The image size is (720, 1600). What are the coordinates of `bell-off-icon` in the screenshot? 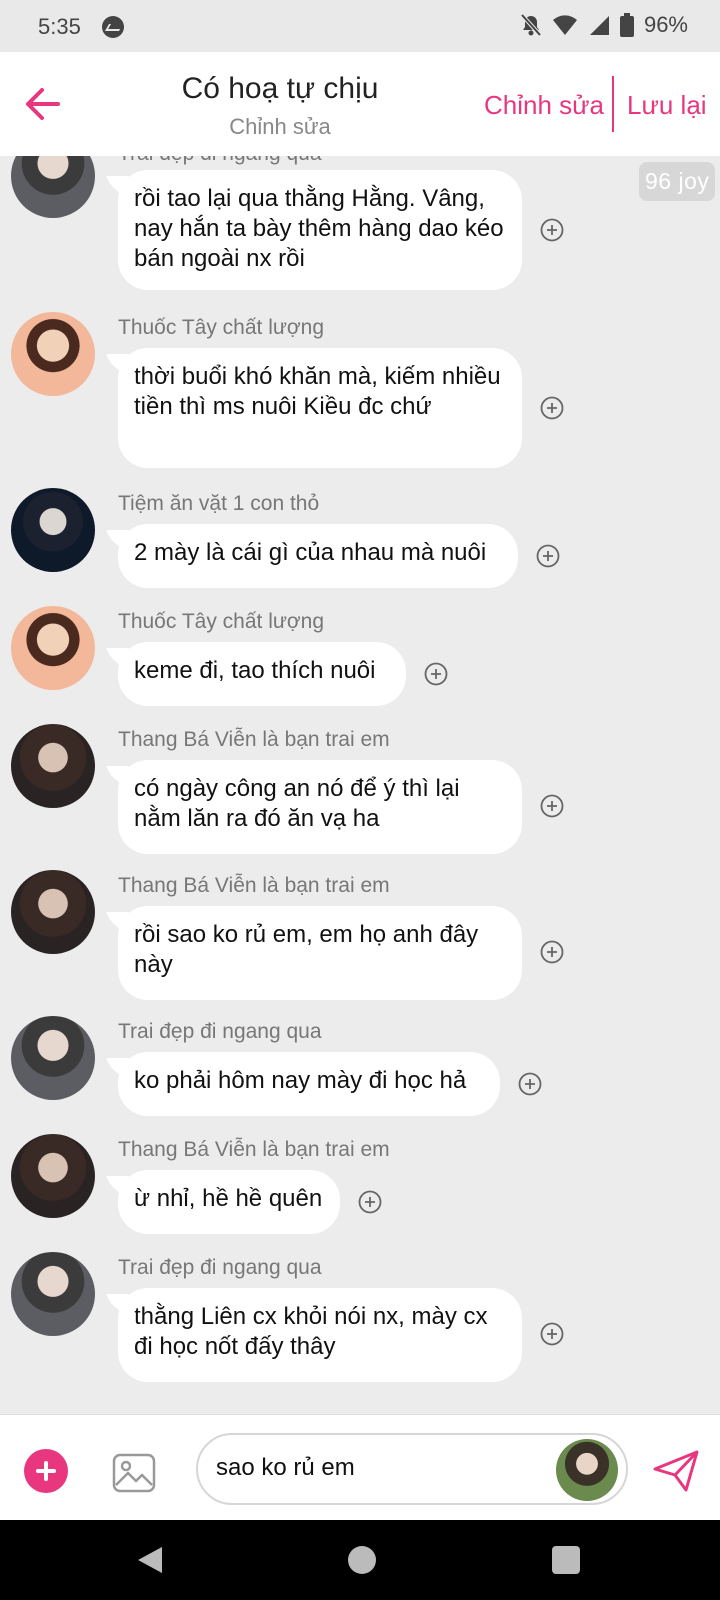 It's located at (531, 25).